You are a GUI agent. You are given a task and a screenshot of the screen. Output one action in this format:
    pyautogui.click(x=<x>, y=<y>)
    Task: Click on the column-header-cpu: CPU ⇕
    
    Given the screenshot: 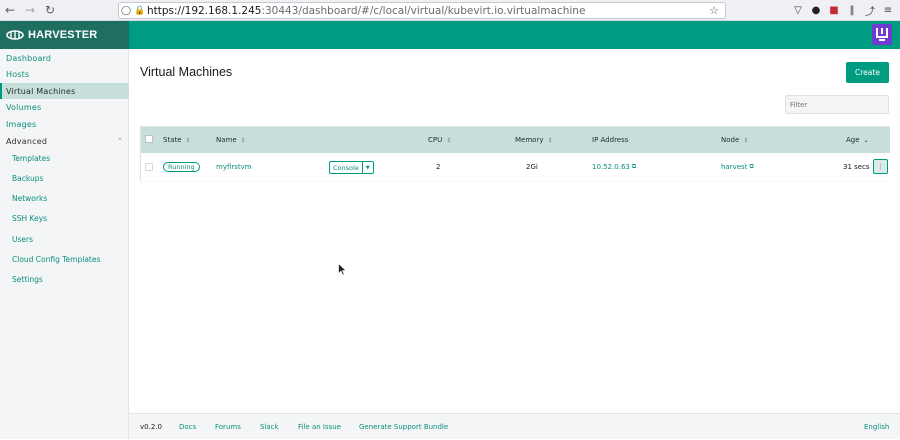 What is the action you would take?
    pyautogui.click(x=439, y=140)
    